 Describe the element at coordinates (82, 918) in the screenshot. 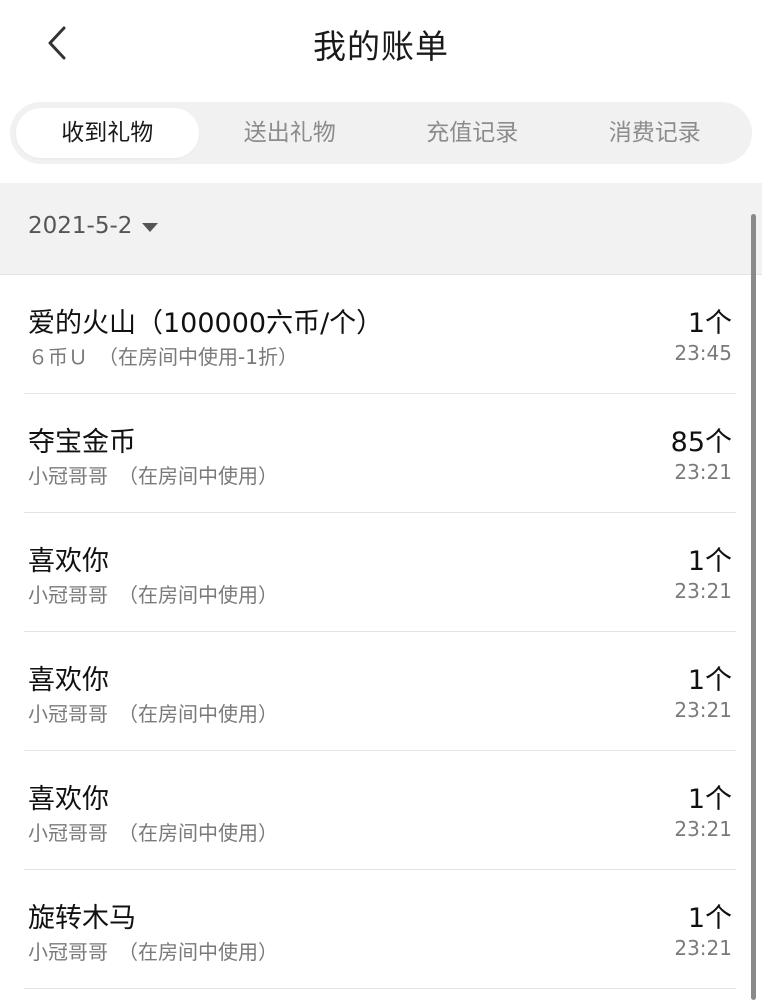

I see `gift-name: 旋转木马` at that location.